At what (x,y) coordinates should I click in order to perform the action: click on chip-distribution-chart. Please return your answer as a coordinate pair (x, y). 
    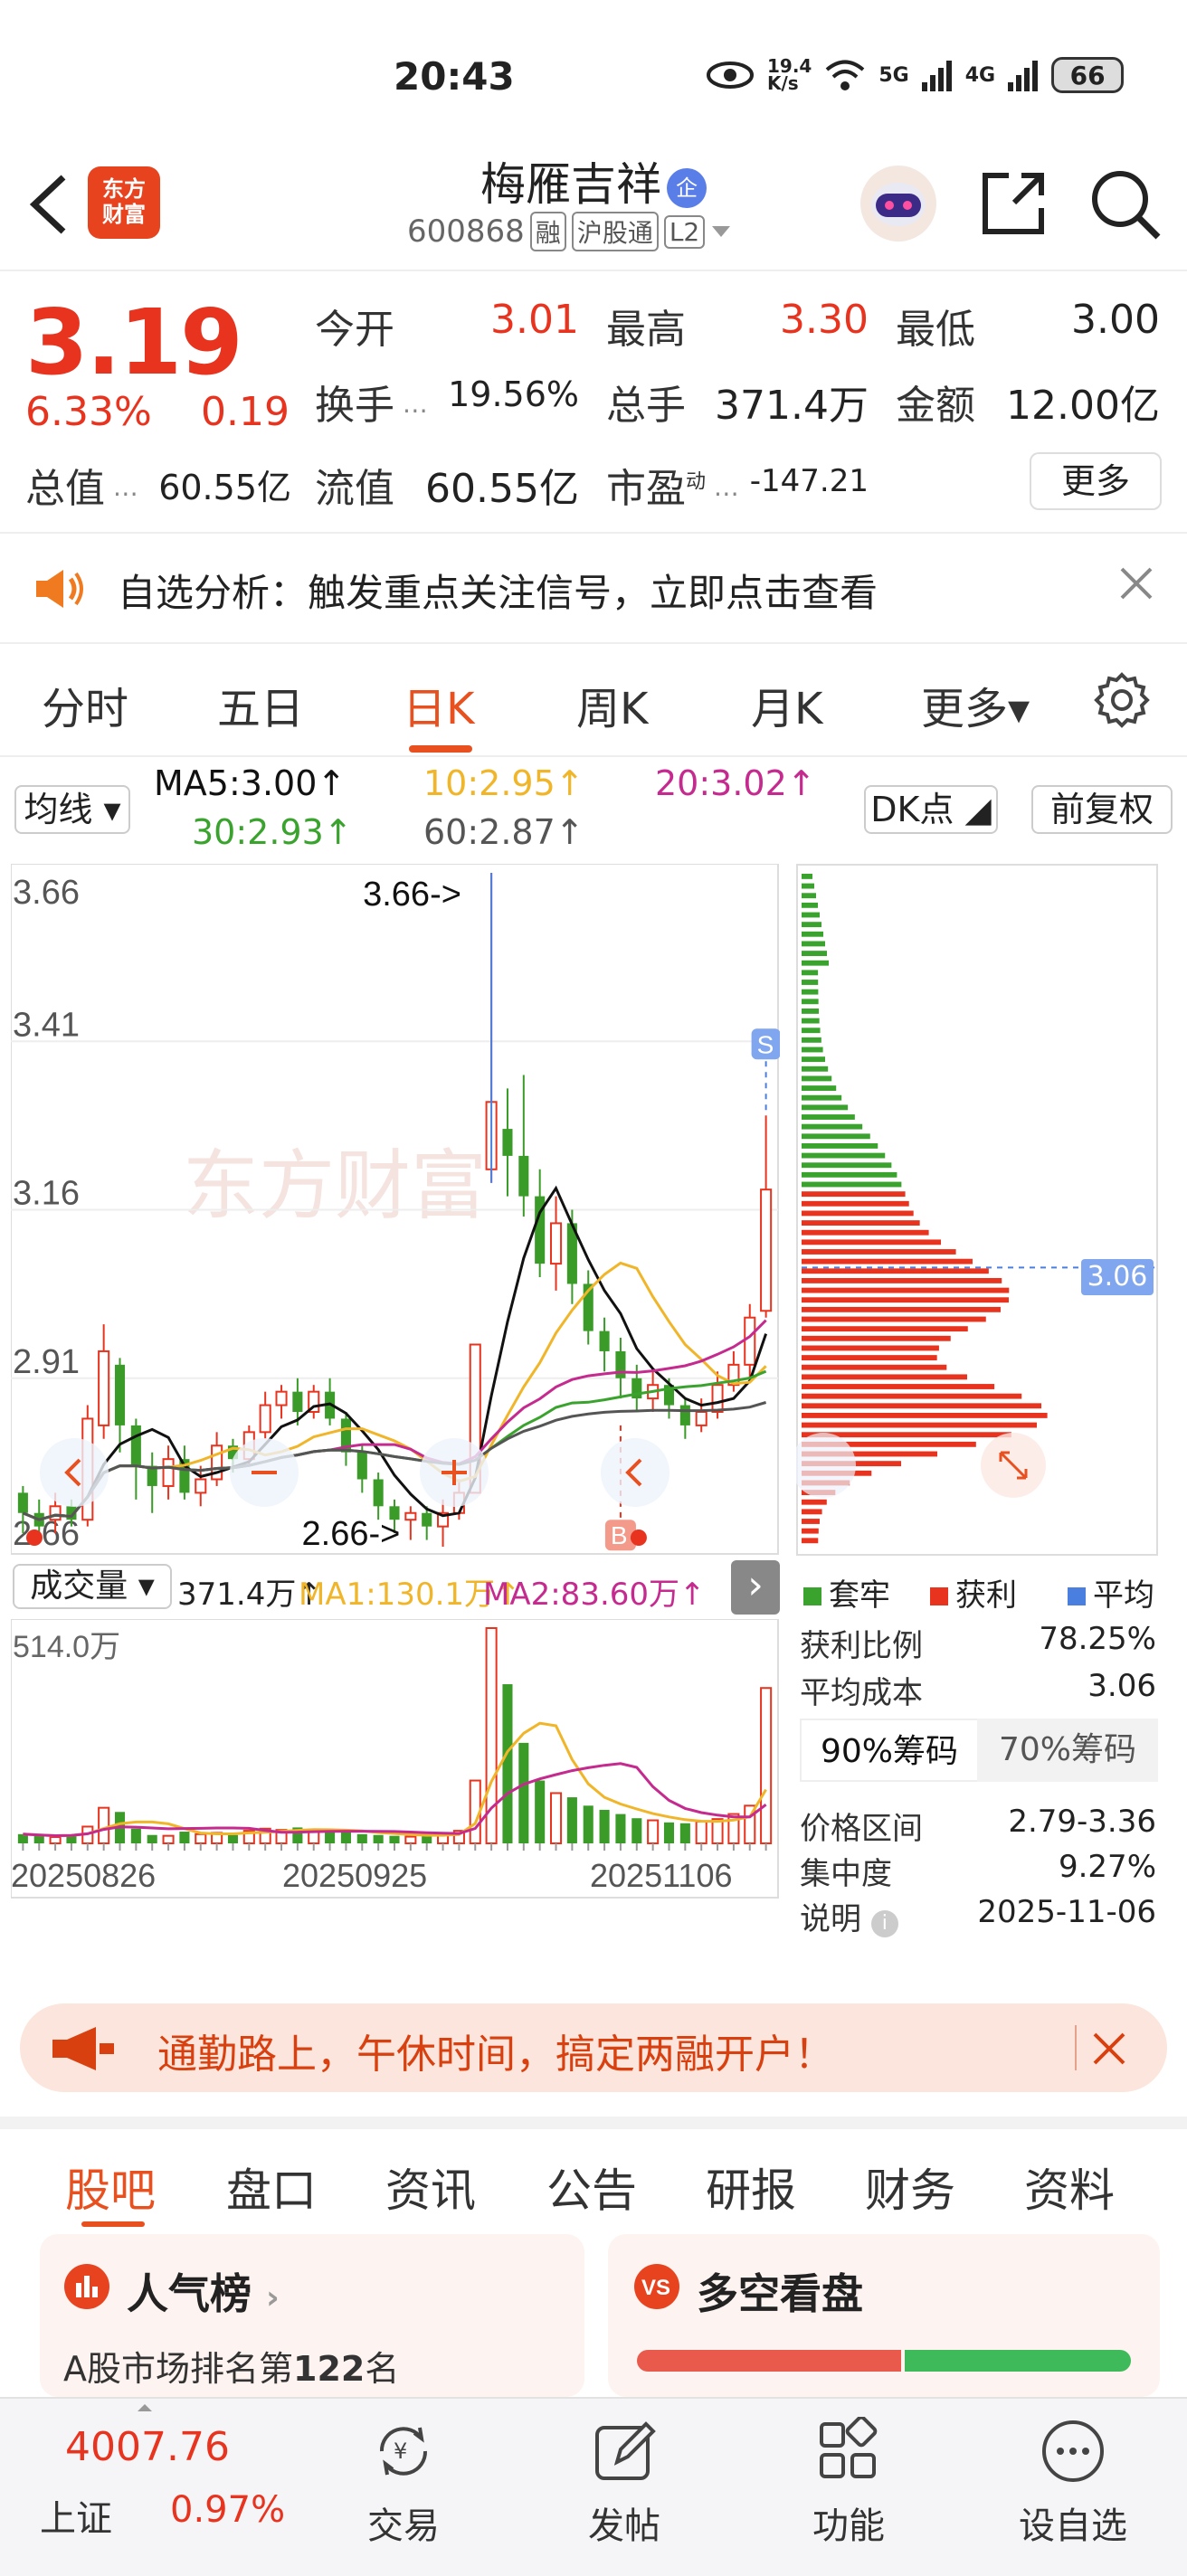
    Looking at the image, I should click on (977, 1210).